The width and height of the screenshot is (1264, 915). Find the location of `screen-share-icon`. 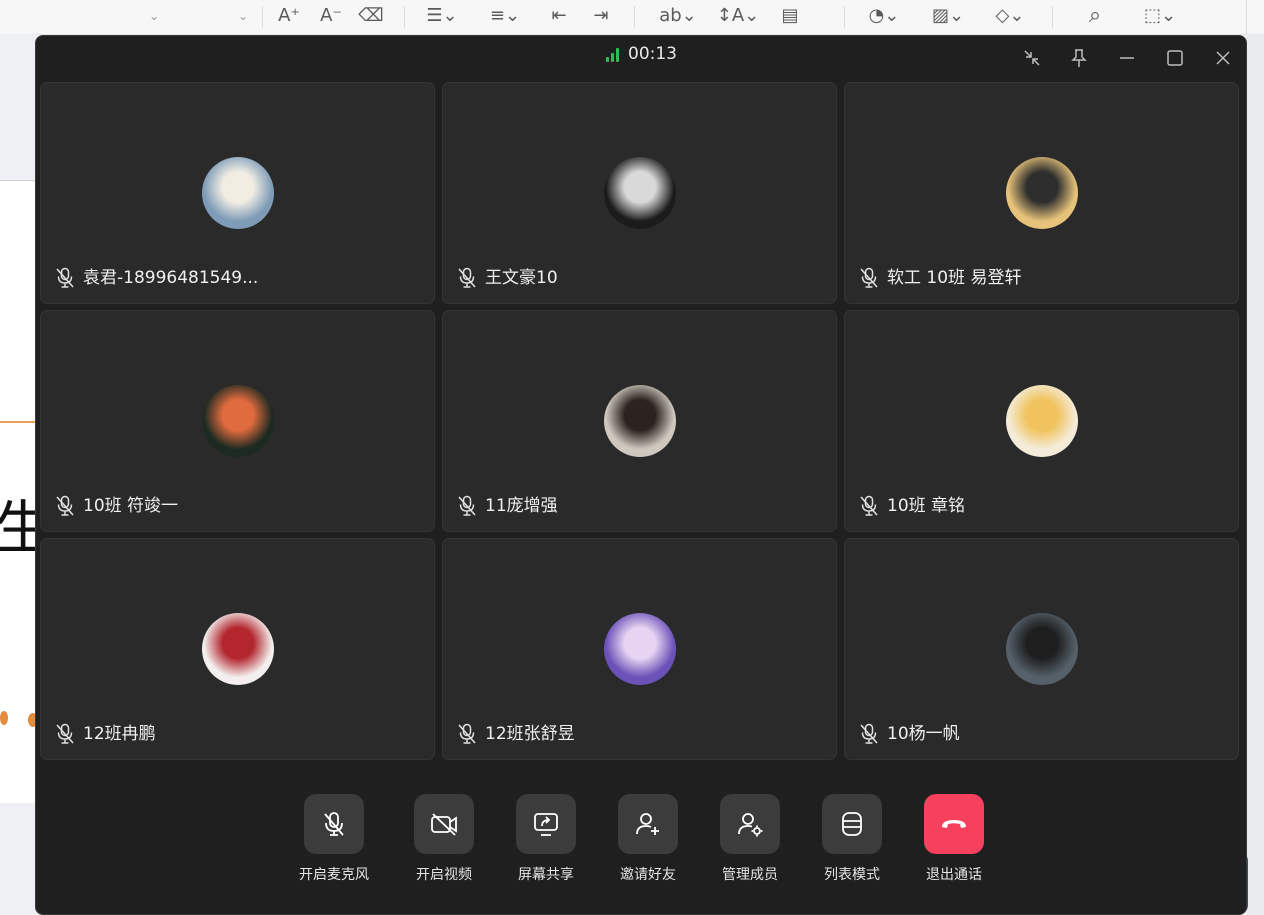

screen-share-icon is located at coordinates (546, 824).